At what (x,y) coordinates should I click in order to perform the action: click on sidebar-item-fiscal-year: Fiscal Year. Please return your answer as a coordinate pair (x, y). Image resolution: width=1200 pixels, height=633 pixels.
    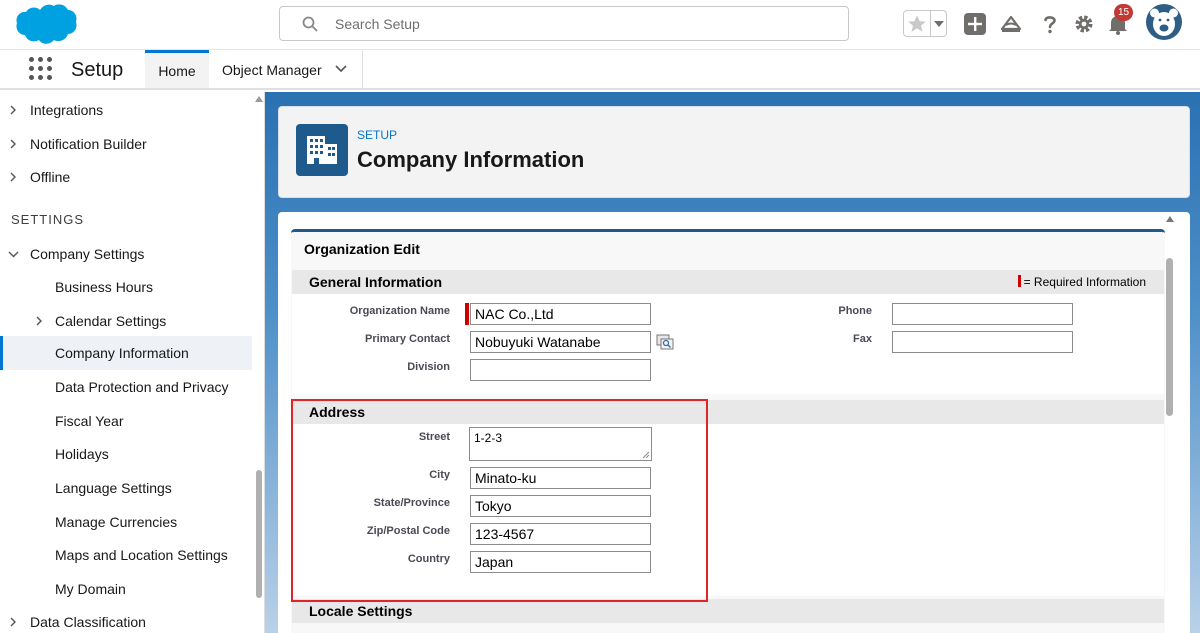
    Looking at the image, I should click on (126, 421).